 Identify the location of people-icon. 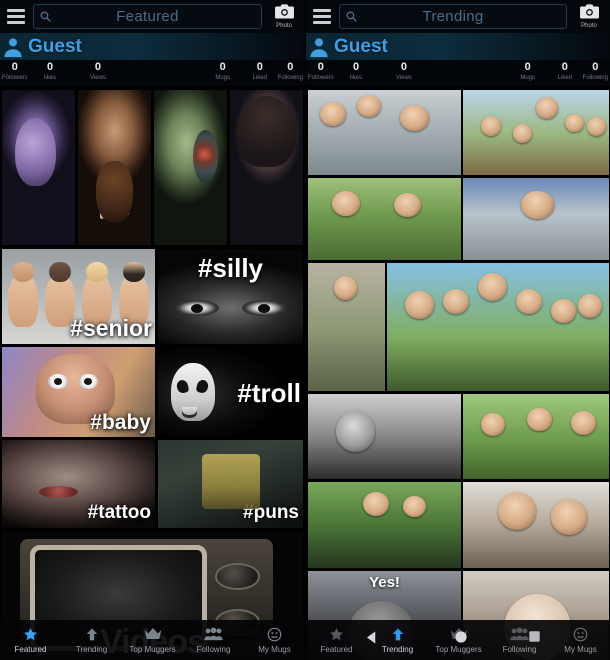
(213, 635).